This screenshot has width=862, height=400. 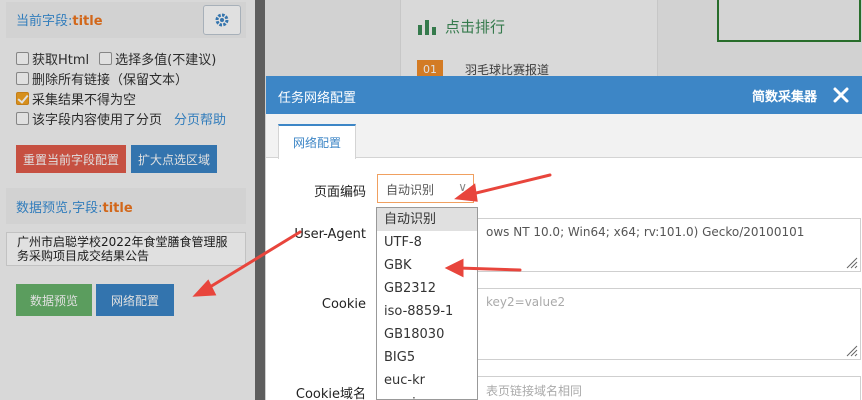 What do you see at coordinates (427, 380) in the screenshot?
I see `encoding-option: euc-kr` at bounding box center [427, 380].